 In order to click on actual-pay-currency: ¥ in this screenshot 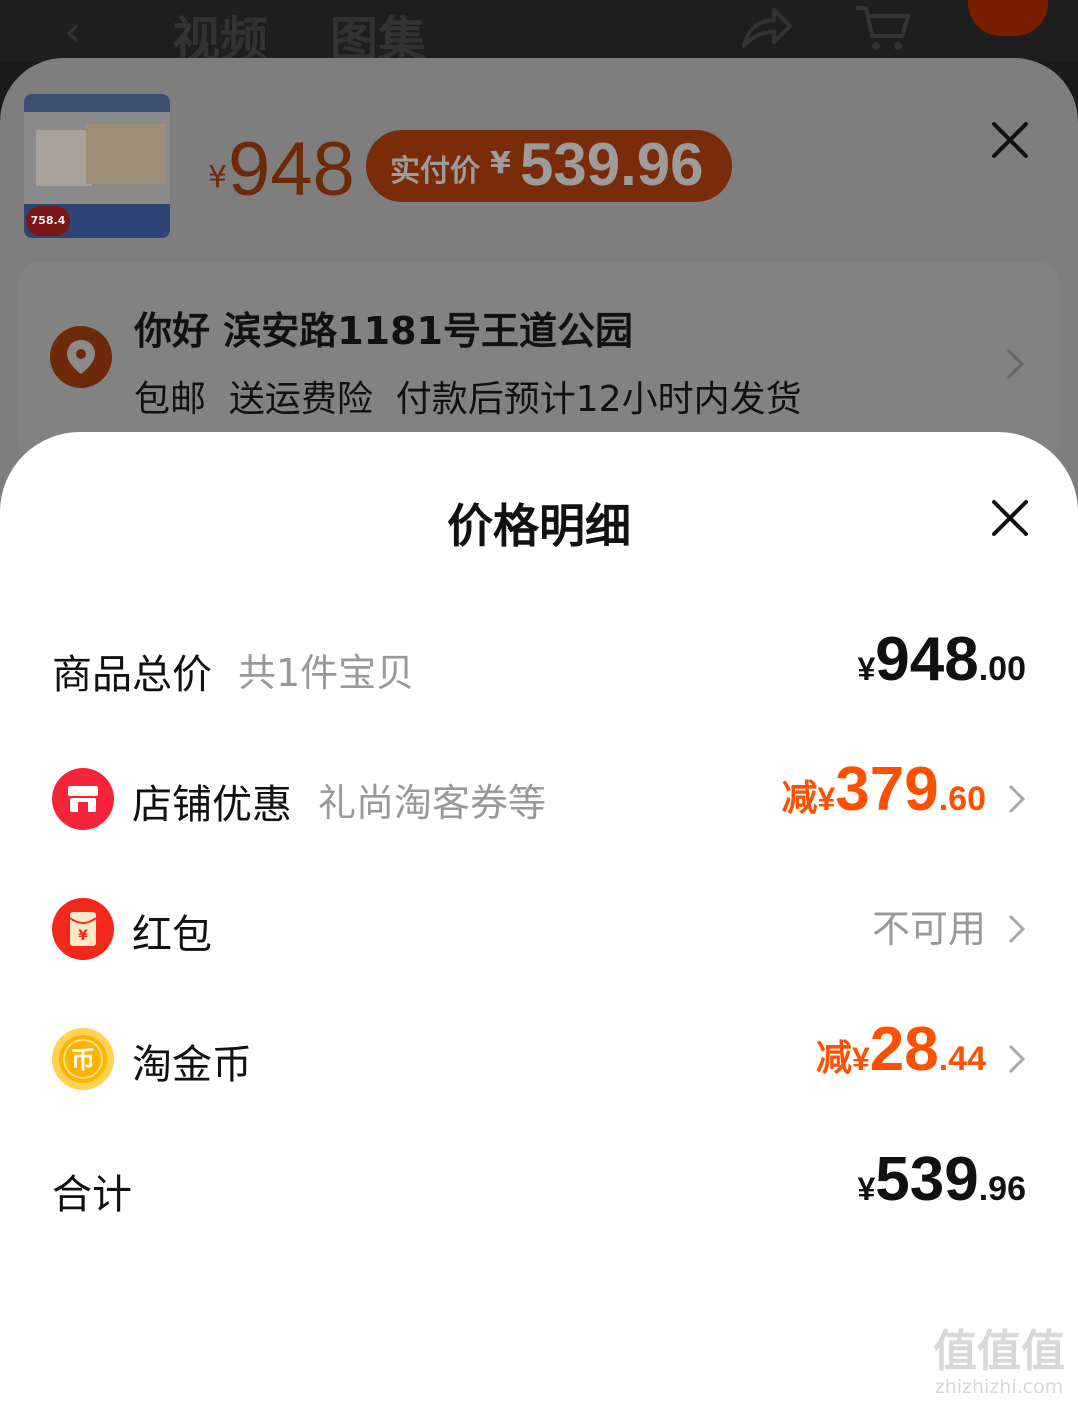, I will do `click(500, 163)`.